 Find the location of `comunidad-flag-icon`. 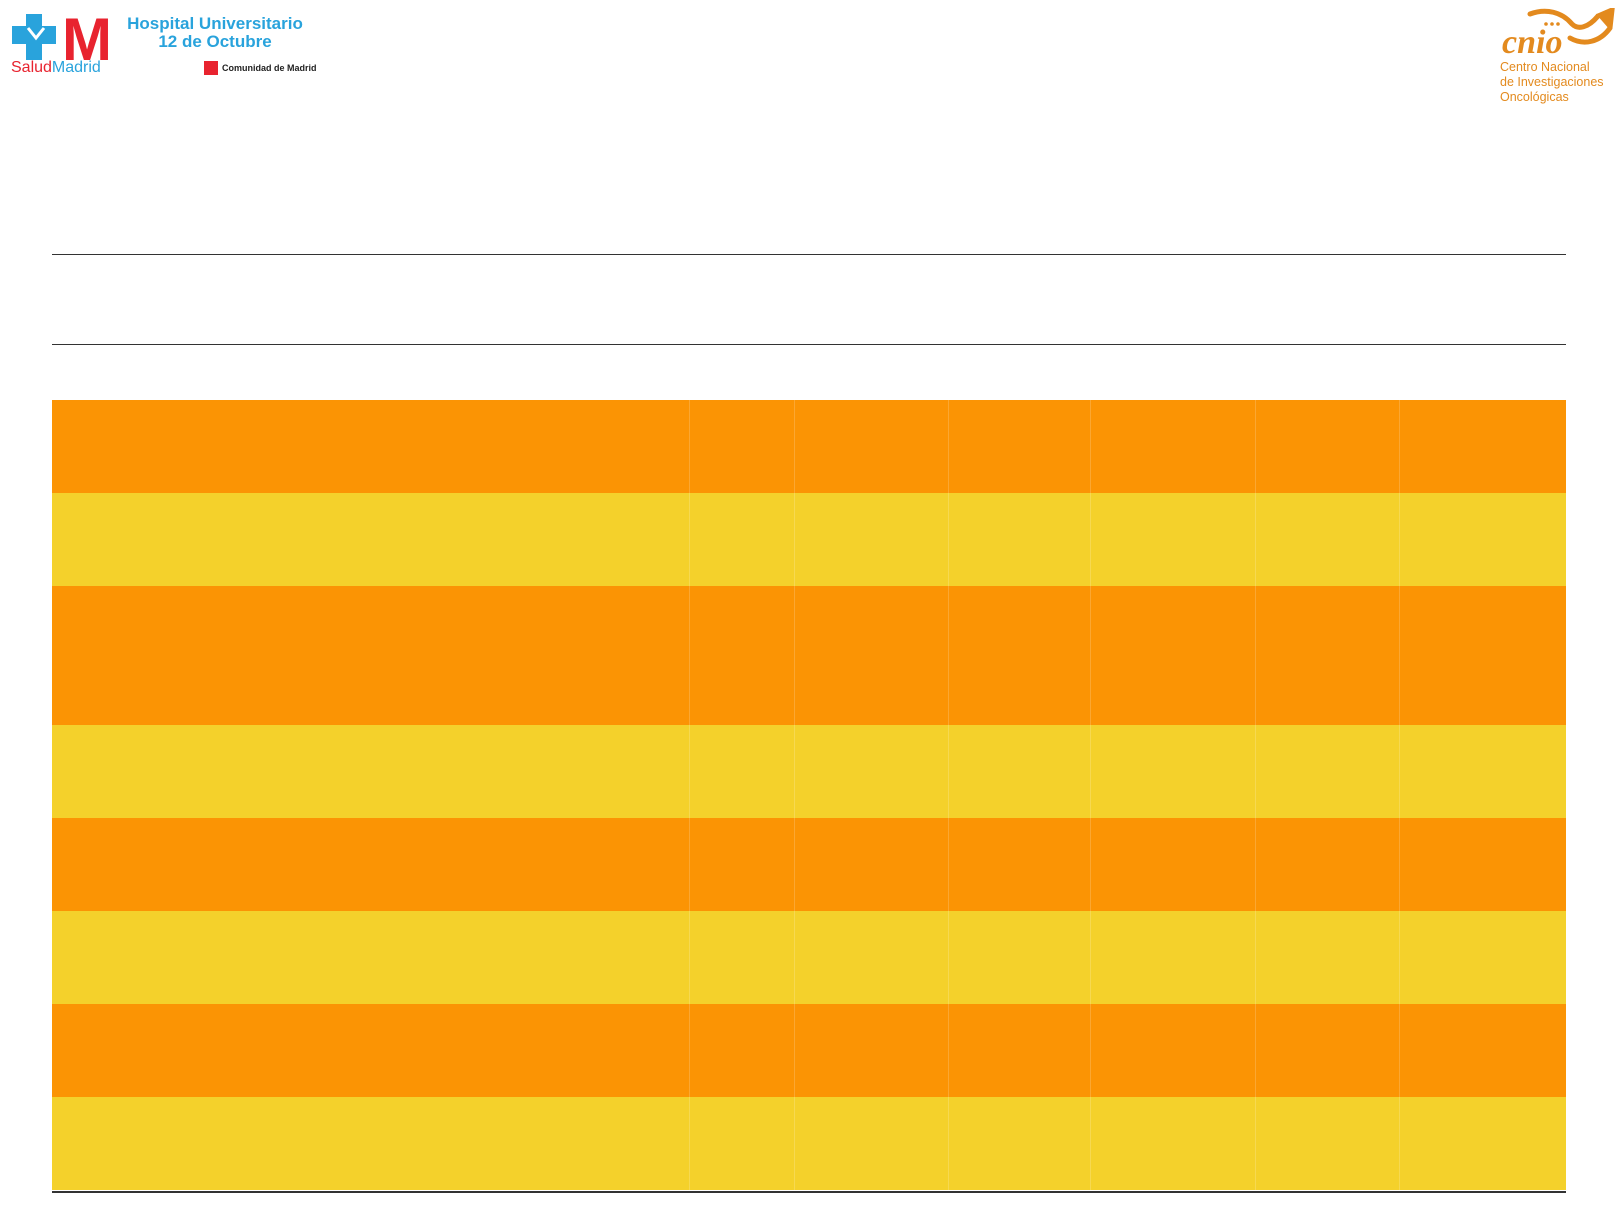

comunidad-flag-icon is located at coordinates (211, 68).